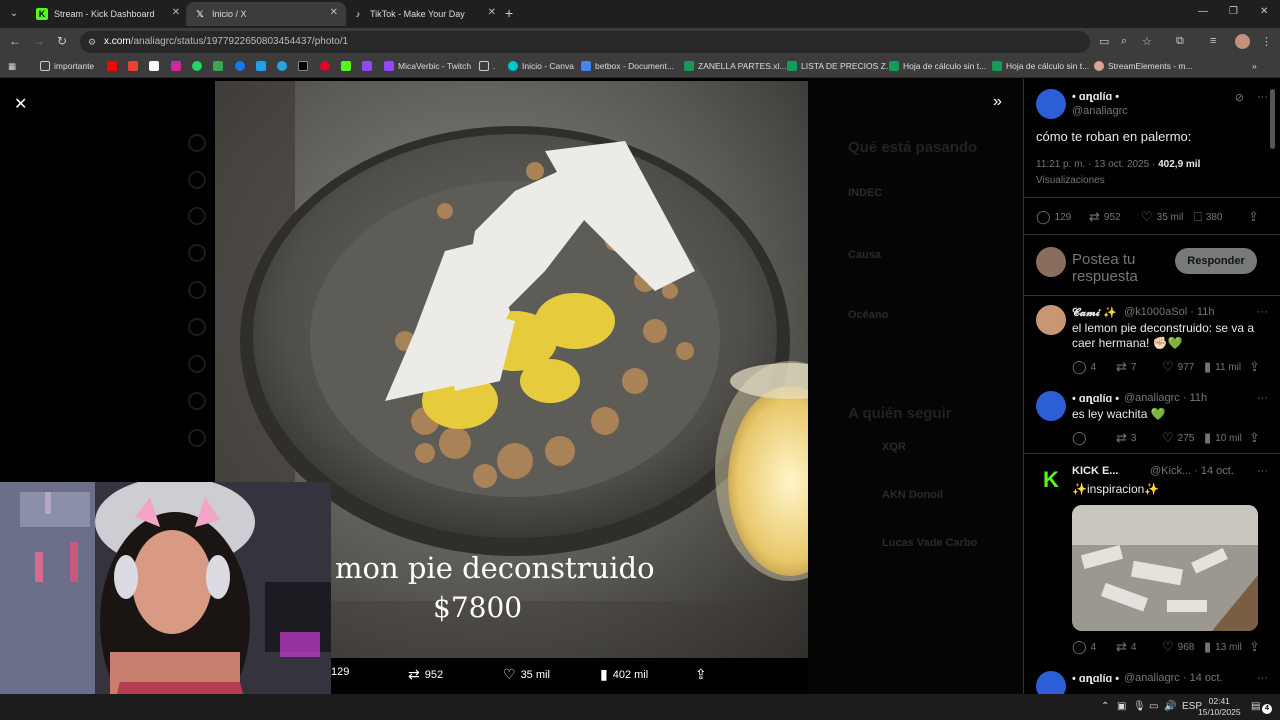 The image size is (1280, 720). Describe the element at coordinates (218, 66) in the screenshot. I see `drive-icon` at that location.